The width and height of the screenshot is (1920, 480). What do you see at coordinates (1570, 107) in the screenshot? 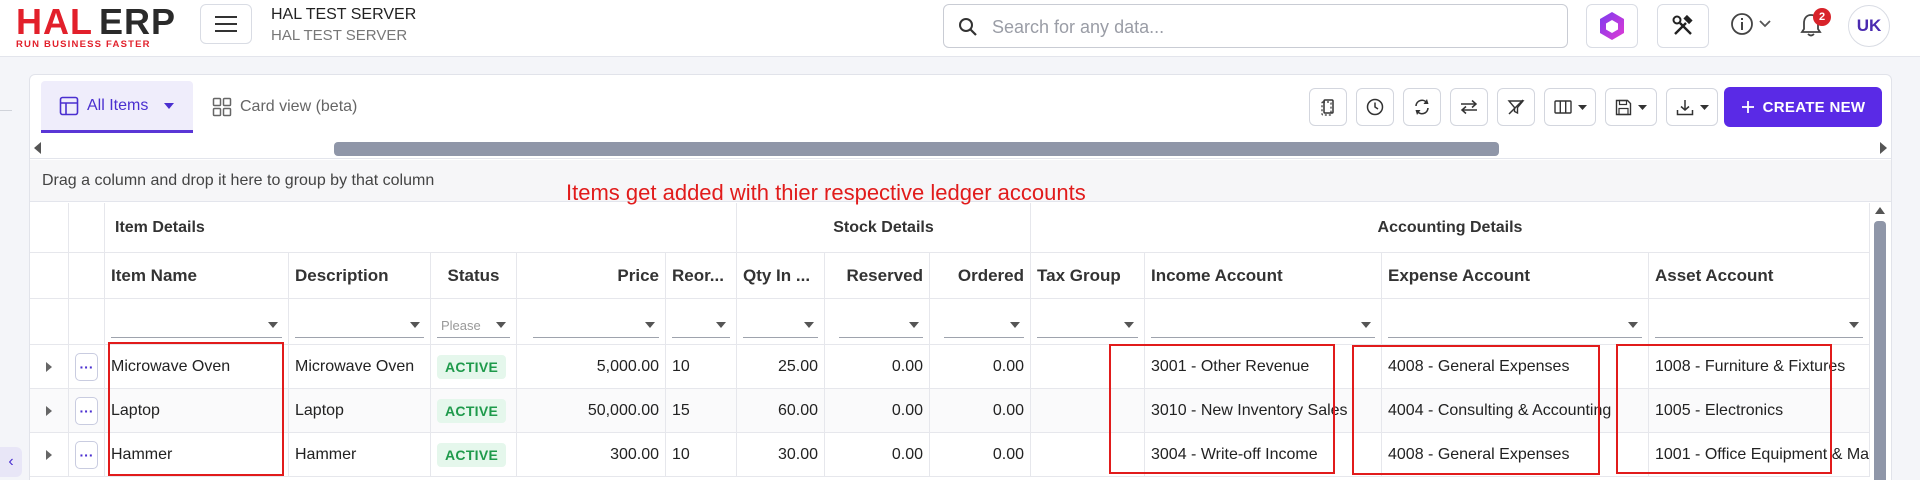
I see `columns-button` at bounding box center [1570, 107].